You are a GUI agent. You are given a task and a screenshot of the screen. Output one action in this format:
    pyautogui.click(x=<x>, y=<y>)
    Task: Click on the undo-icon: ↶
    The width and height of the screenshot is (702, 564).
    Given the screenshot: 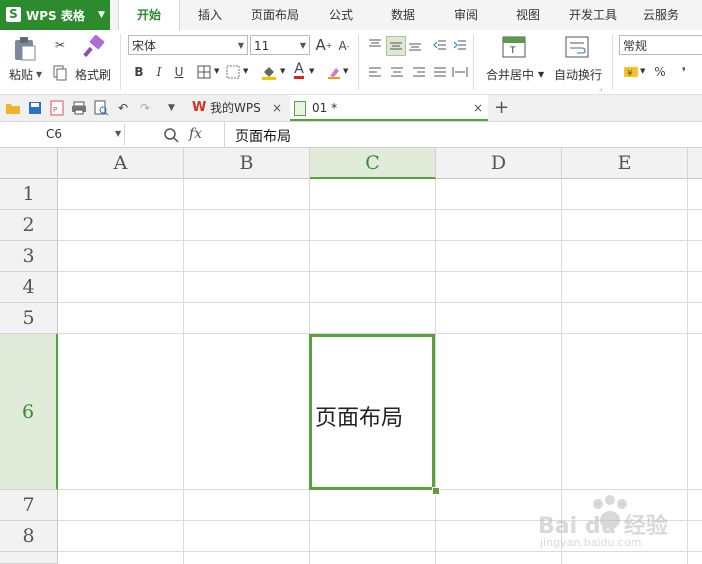 What is the action you would take?
    pyautogui.click(x=123, y=108)
    